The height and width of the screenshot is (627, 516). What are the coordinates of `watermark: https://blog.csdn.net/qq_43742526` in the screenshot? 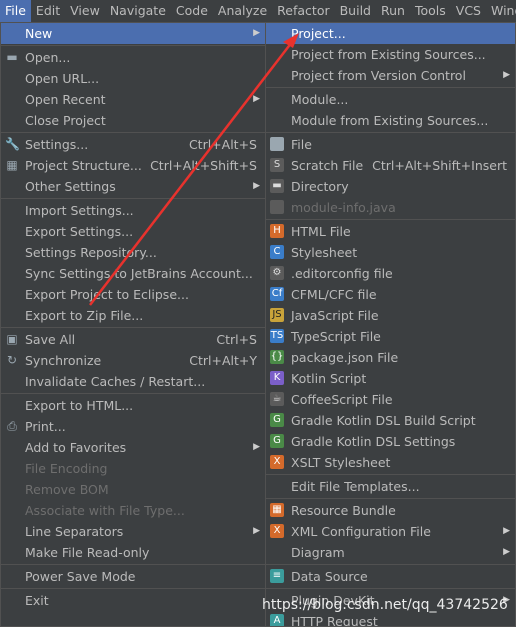 It's located at (385, 605).